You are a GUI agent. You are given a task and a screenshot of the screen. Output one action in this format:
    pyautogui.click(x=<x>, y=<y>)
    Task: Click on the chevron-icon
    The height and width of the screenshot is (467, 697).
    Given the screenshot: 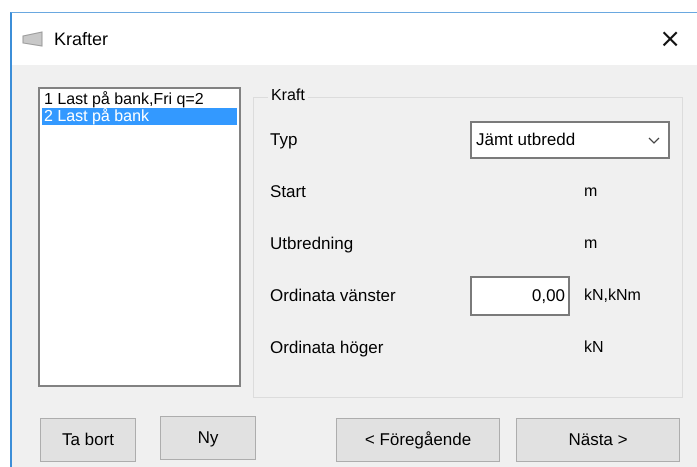 What is the action you would take?
    pyautogui.click(x=654, y=140)
    